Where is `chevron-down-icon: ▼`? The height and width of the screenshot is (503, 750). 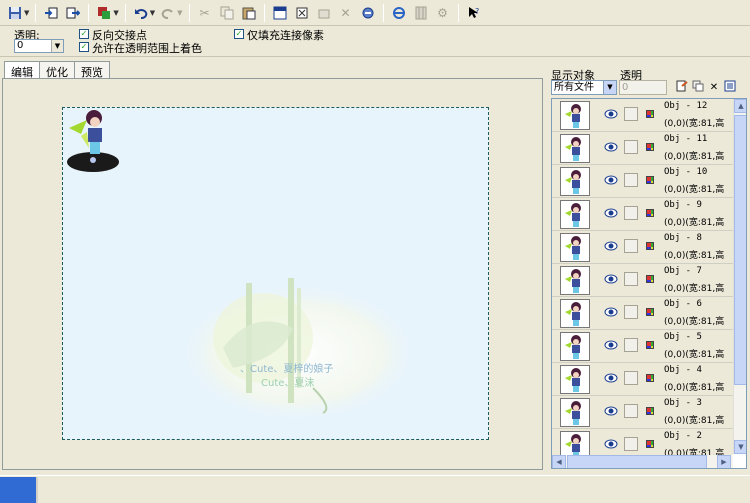 chevron-down-icon: ▼ is located at coordinates (609, 87).